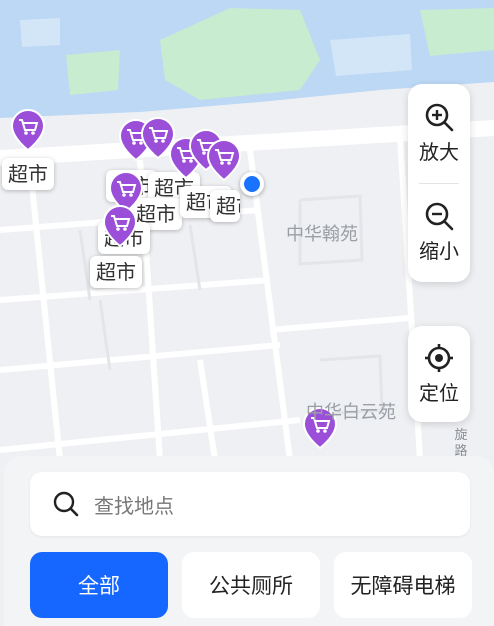  I want to click on search-icon, so click(66, 504).